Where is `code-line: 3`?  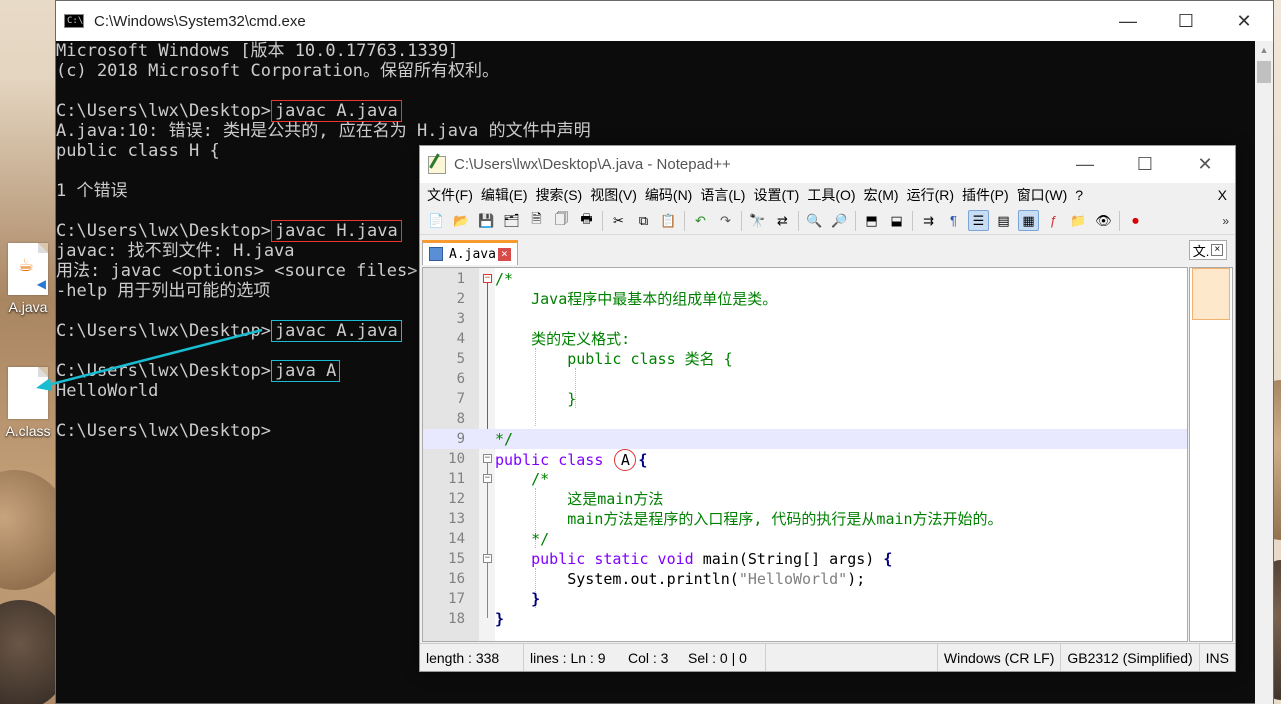 code-line: 3 is located at coordinates (805, 319).